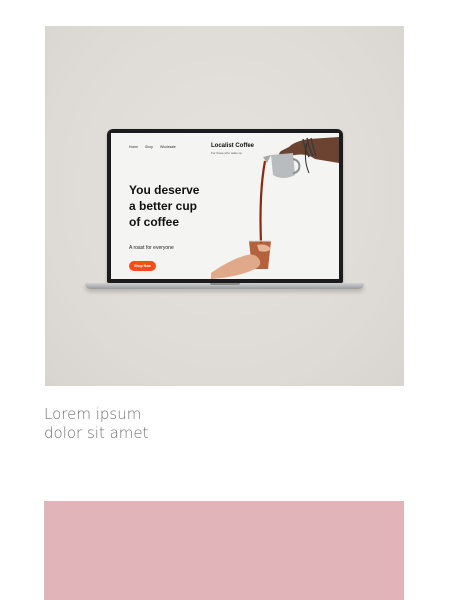 The height and width of the screenshot is (600, 449). Describe the element at coordinates (151, 248) in the screenshot. I see `mockup-subtext: A roast for everyone` at that location.